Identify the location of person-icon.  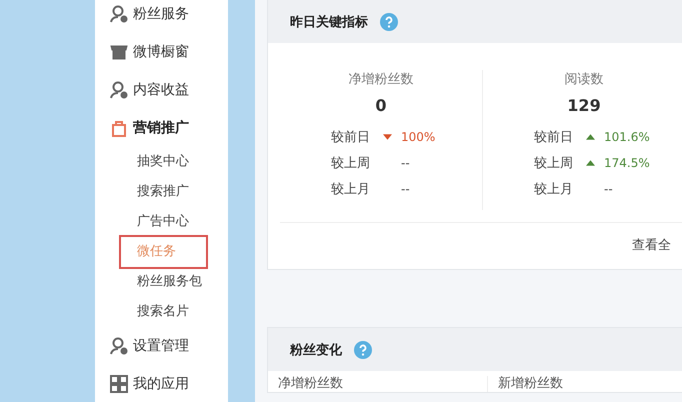
(119, 90).